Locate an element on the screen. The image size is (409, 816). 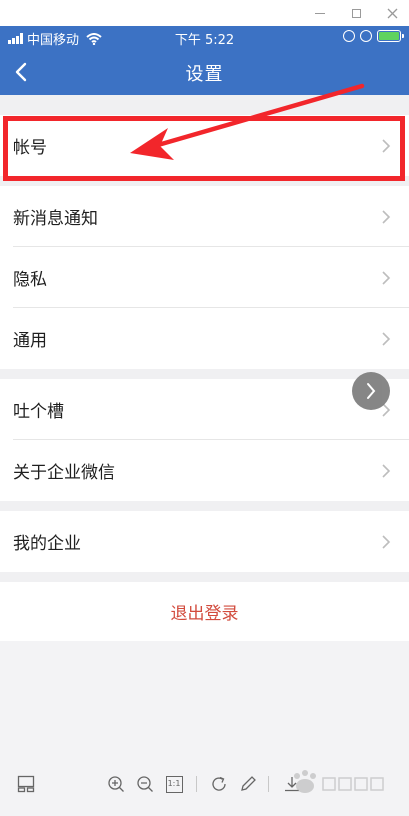
rotate-icon is located at coordinates (219, 783).